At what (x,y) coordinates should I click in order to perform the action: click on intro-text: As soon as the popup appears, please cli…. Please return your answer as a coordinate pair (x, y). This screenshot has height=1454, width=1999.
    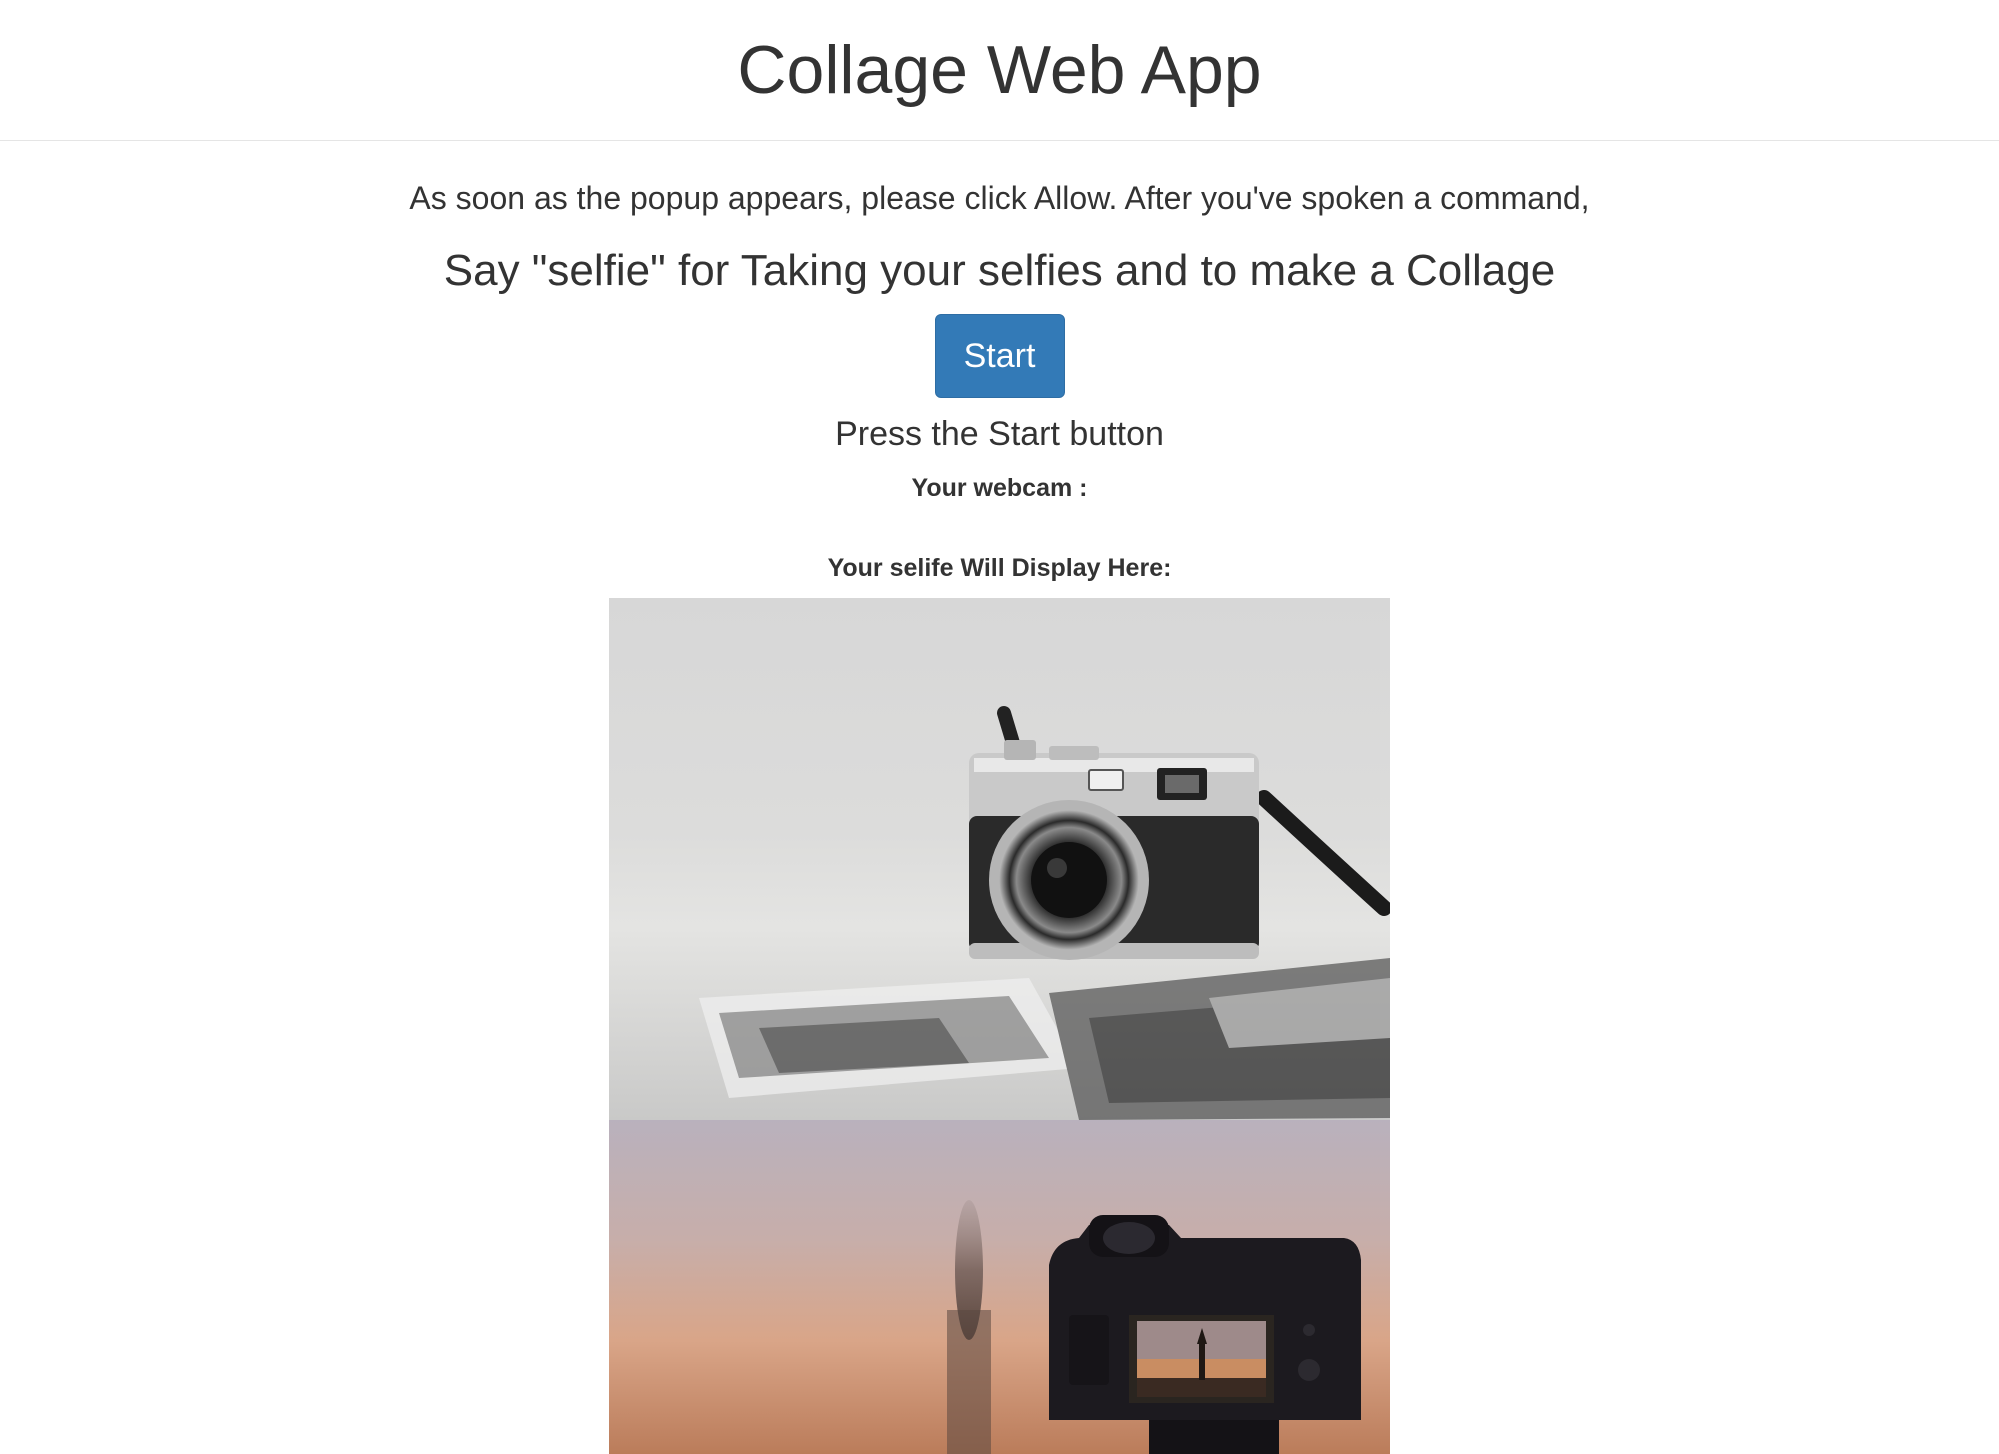
    Looking at the image, I should click on (999, 198).